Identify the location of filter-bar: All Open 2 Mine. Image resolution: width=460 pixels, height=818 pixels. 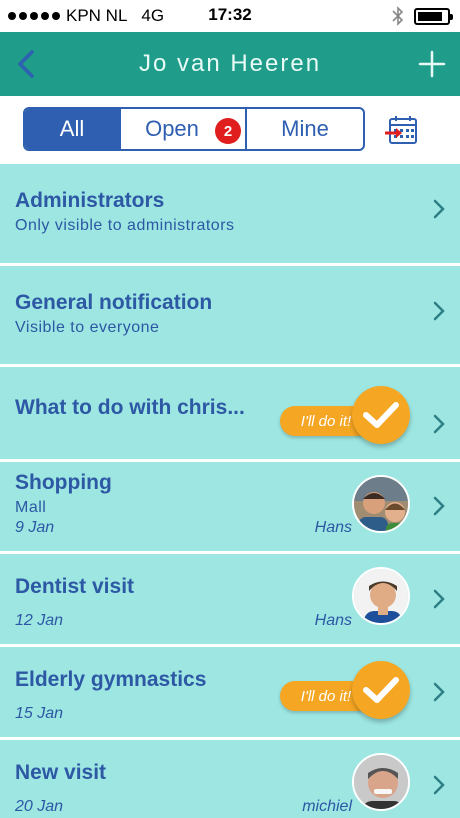
(230, 130).